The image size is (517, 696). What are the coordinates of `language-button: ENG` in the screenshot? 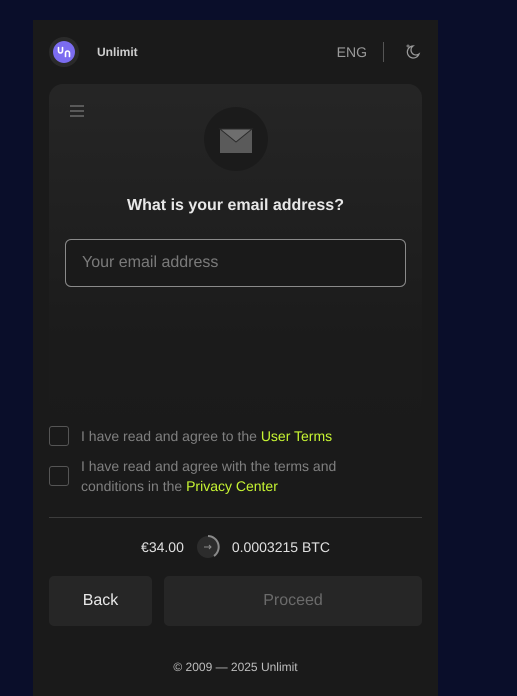 It's located at (351, 52).